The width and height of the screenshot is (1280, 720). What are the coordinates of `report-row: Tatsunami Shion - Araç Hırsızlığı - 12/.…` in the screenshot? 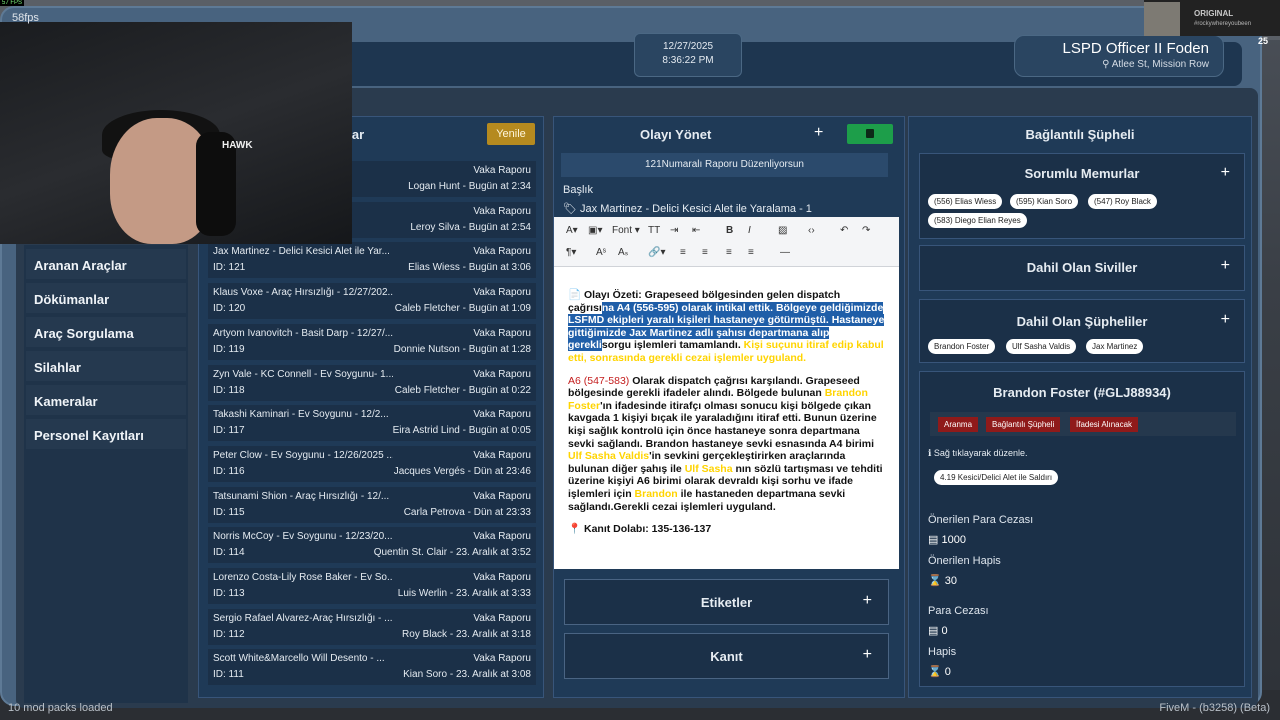 It's located at (372, 504).